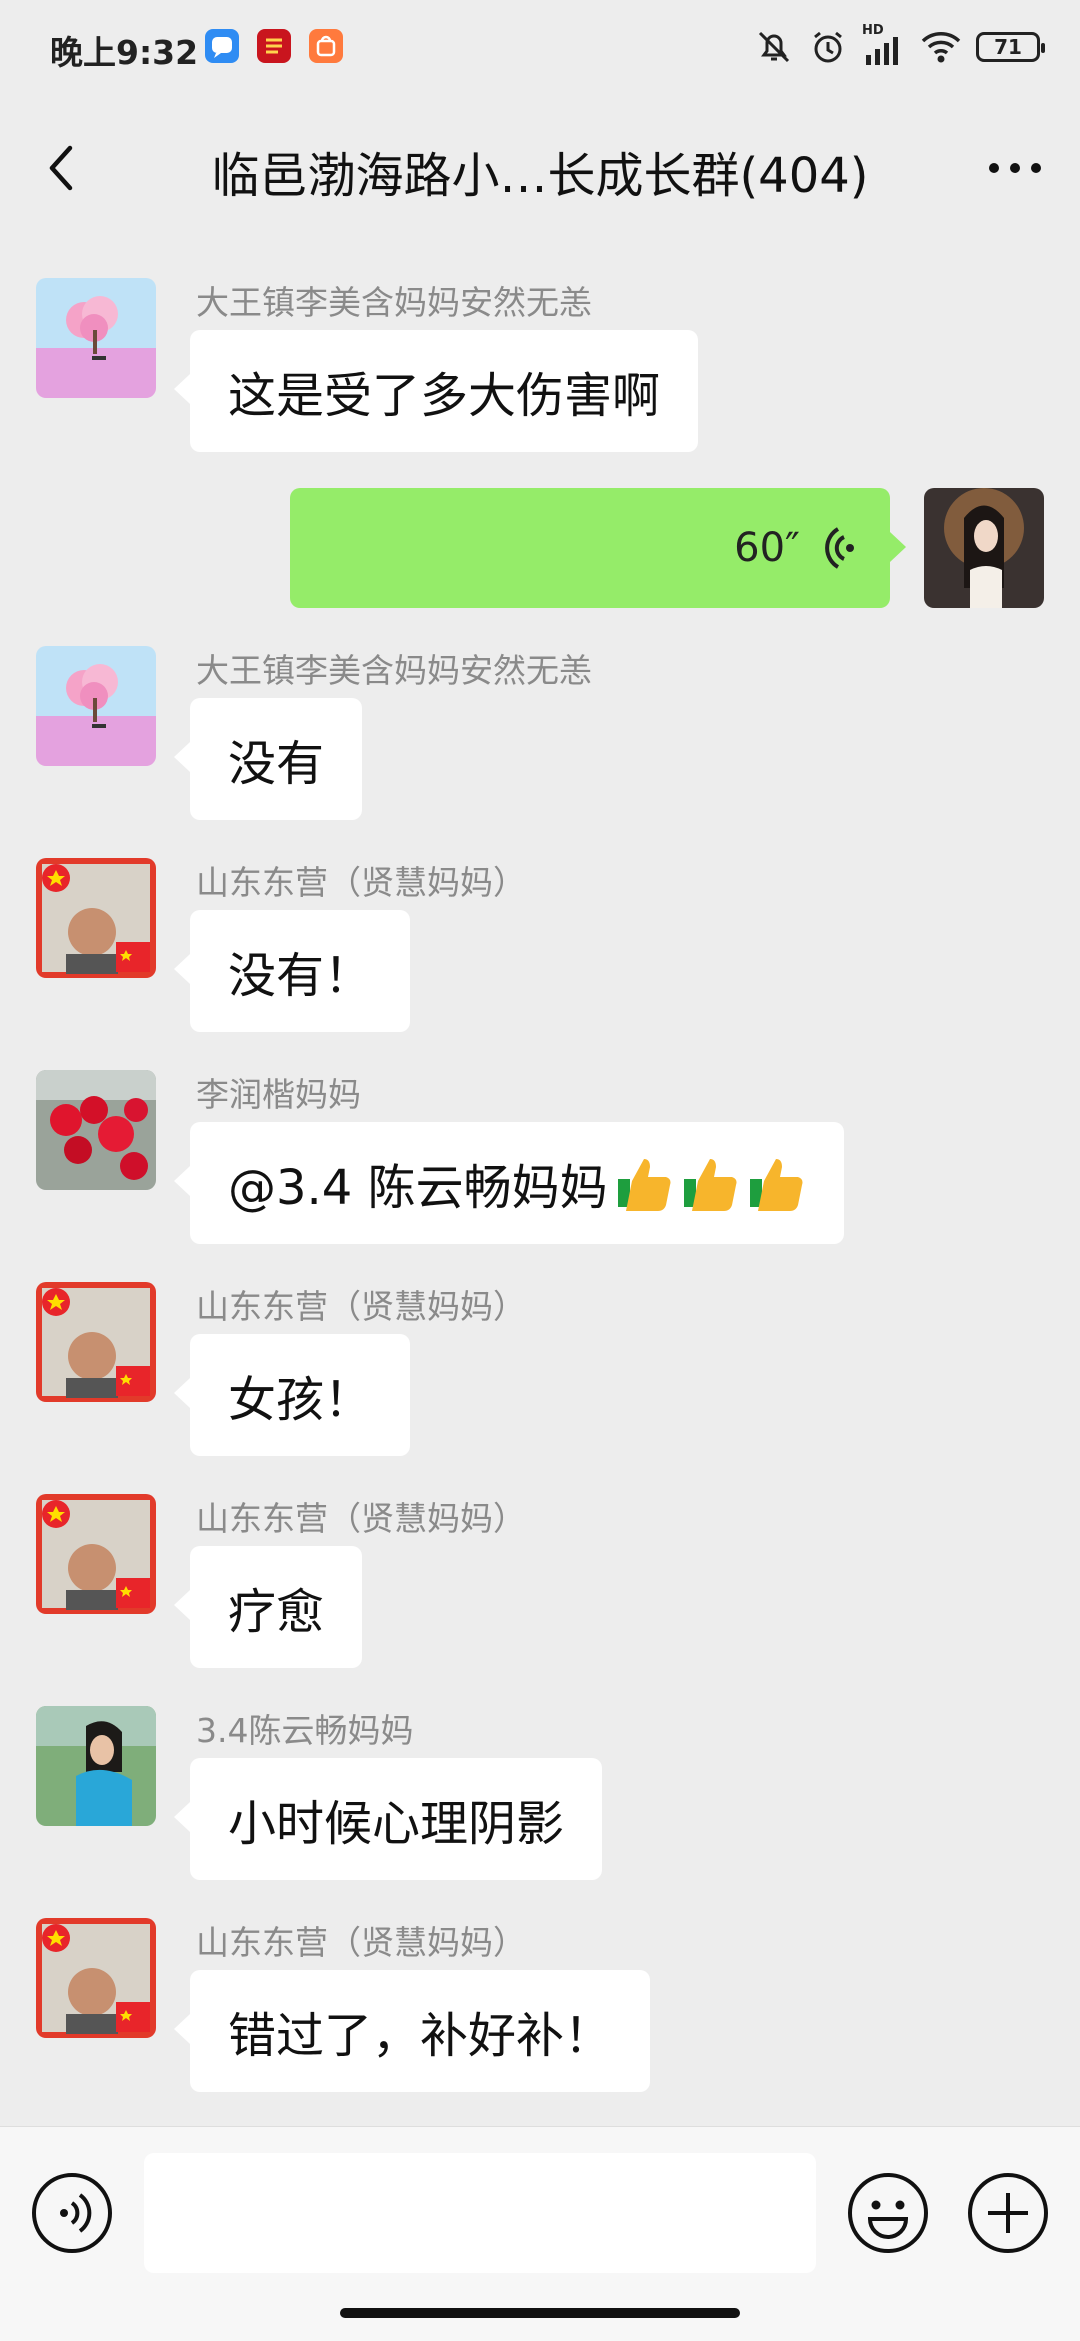  Describe the element at coordinates (276, 1612) in the screenshot. I see `message-text: 疗愈` at that location.